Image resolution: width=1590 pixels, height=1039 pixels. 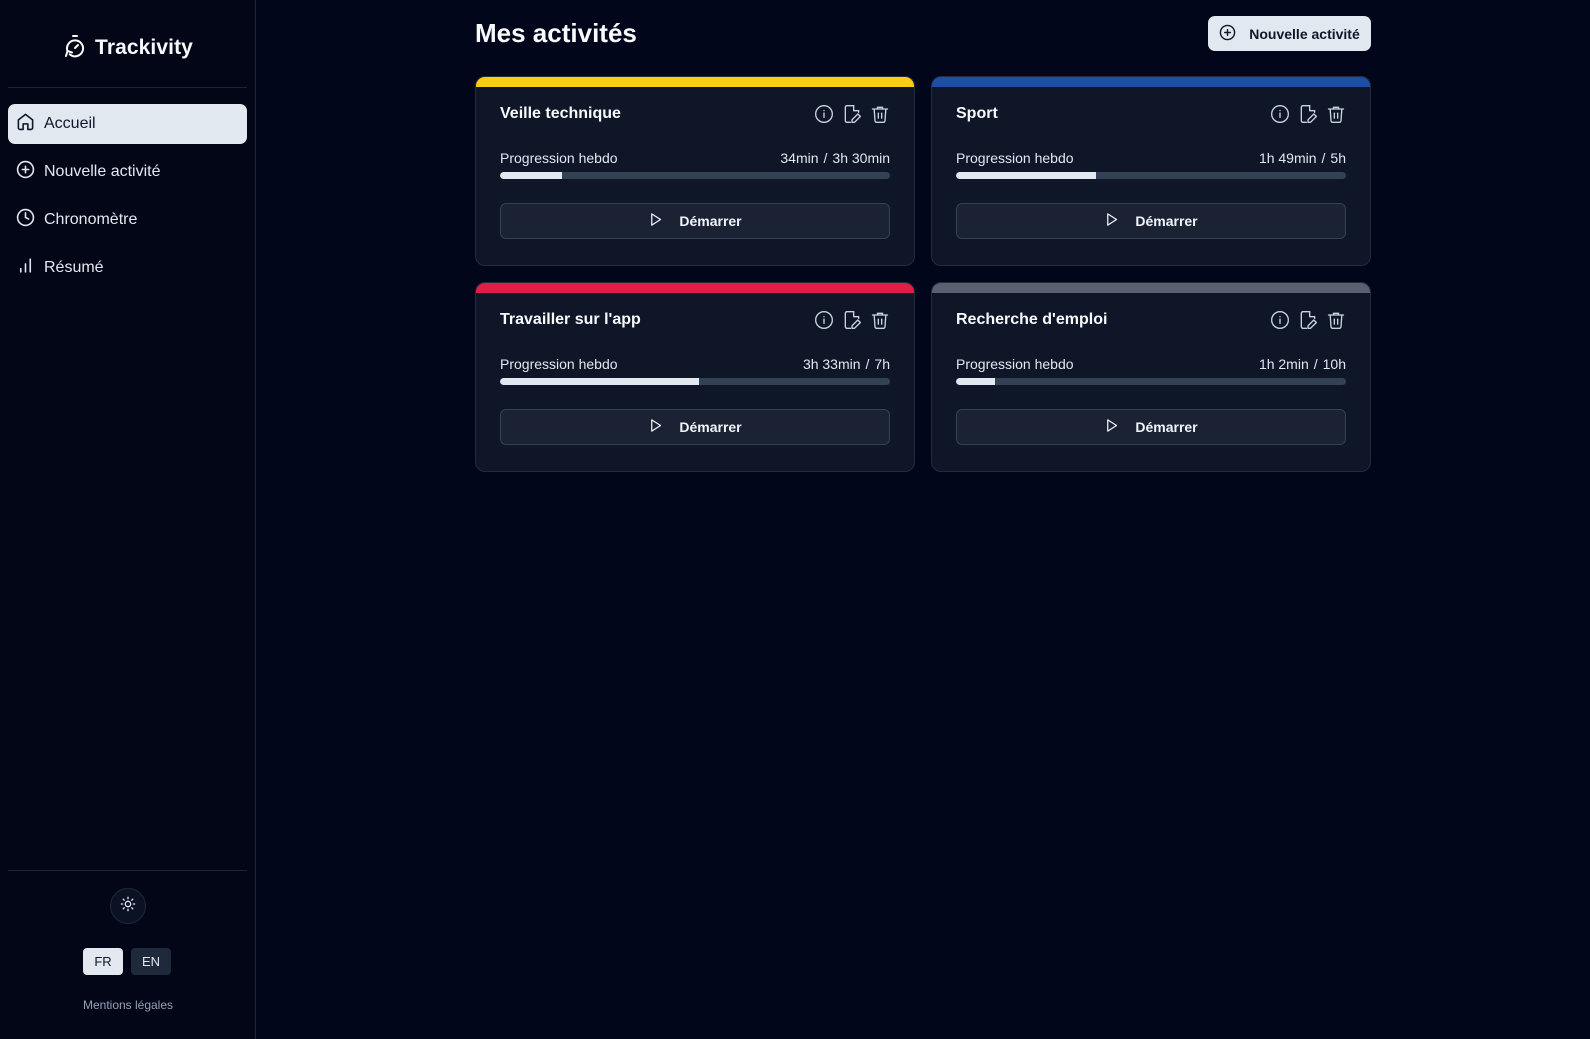 I want to click on page-title: Mes activités, so click(x=556, y=33).